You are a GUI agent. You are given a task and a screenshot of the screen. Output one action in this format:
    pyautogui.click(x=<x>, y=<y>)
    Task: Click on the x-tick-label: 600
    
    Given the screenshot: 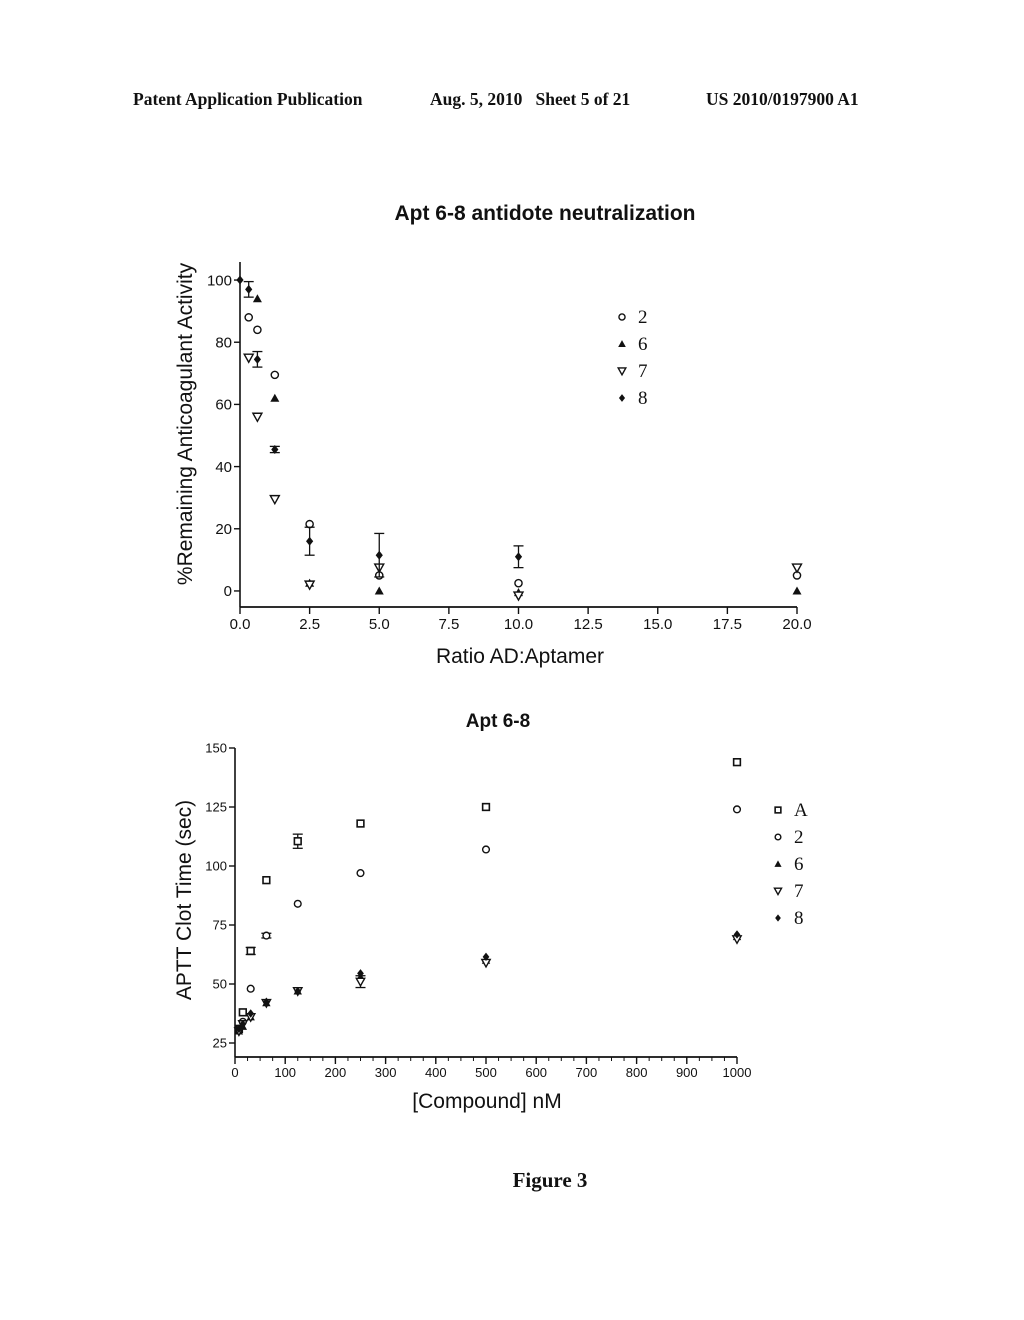 What is the action you would take?
    pyautogui.click(x=536, y=1072)
    